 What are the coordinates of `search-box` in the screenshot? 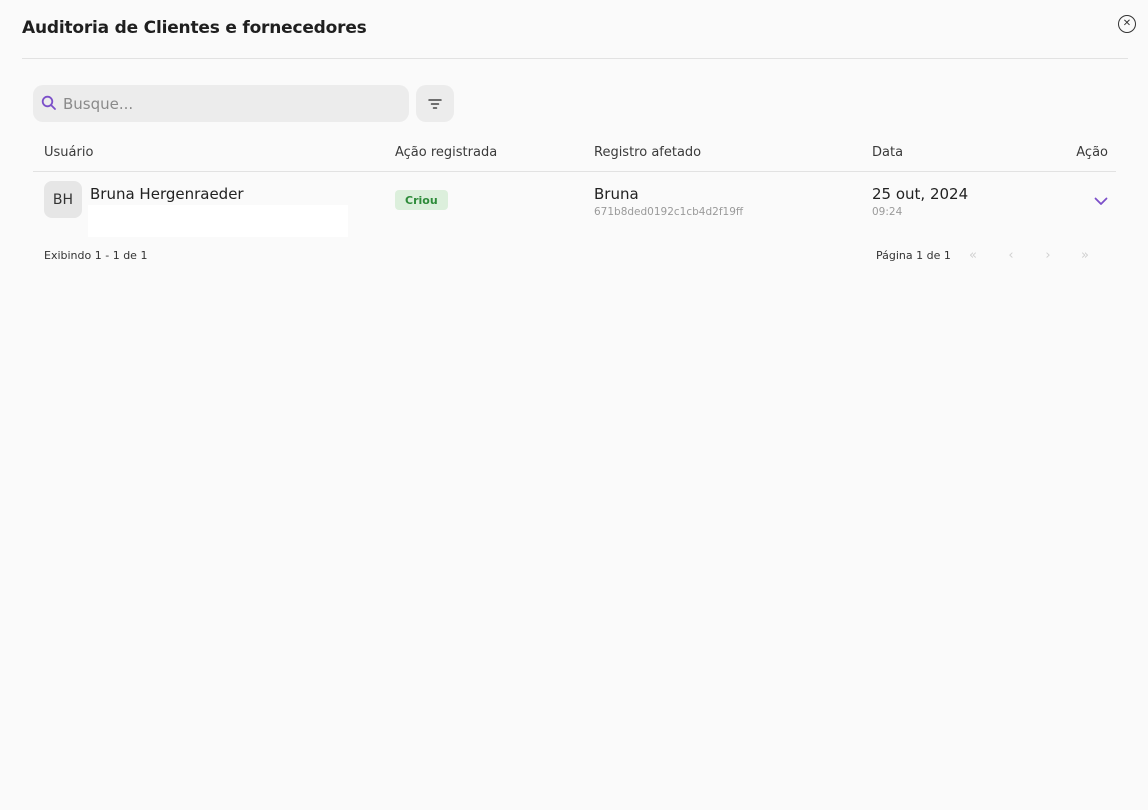 It's located at (221, 103).